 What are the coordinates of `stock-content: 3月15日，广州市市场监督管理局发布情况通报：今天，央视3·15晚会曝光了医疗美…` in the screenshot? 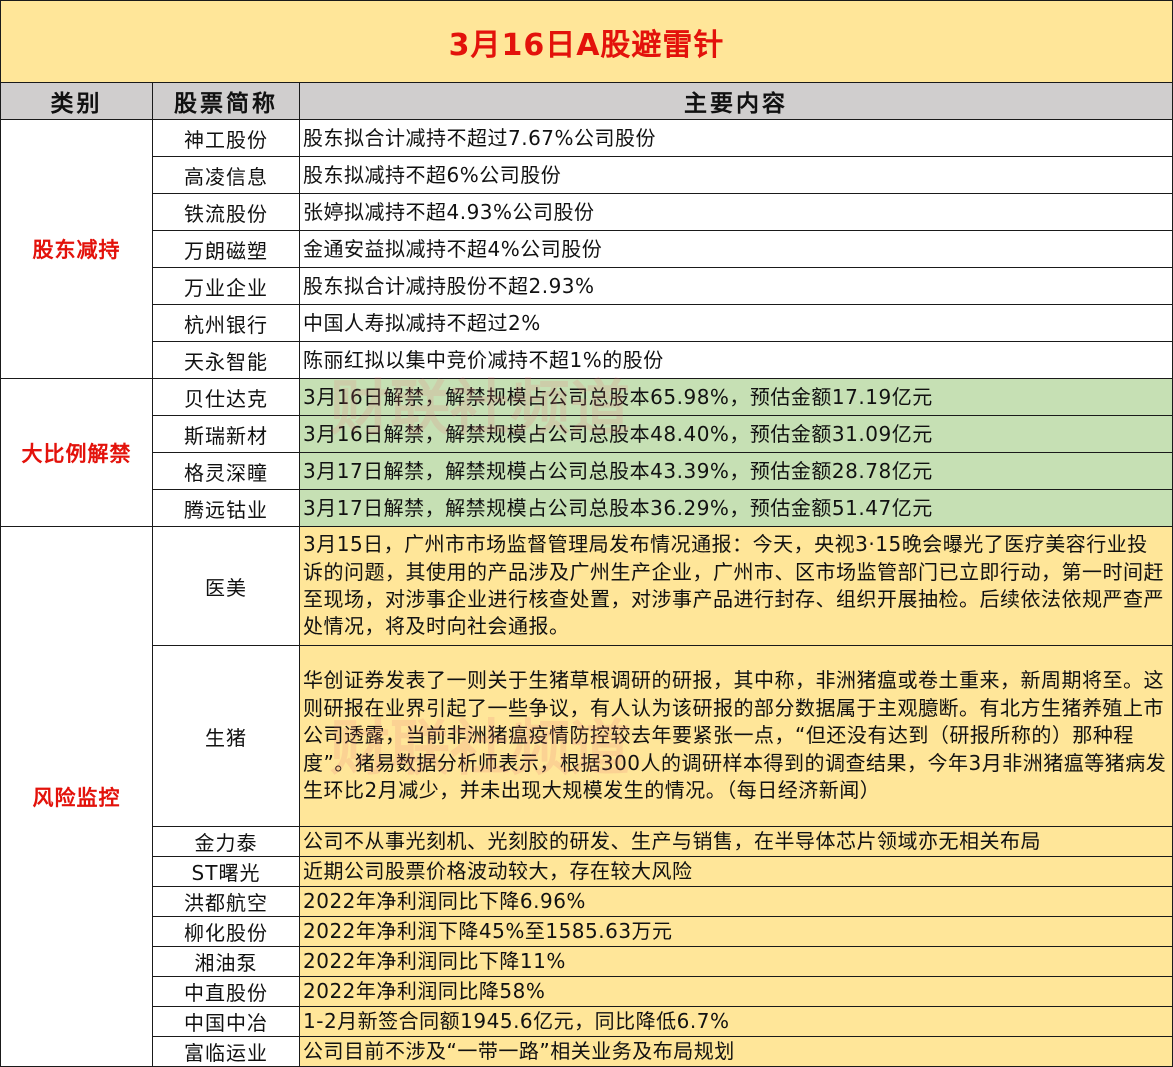 It's located at (736, 586).